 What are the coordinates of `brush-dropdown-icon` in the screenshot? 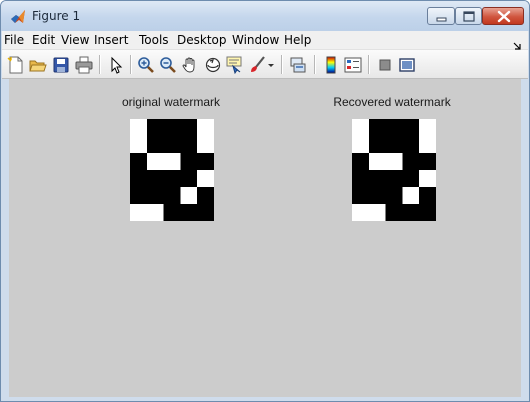 It's located at (271, 65).